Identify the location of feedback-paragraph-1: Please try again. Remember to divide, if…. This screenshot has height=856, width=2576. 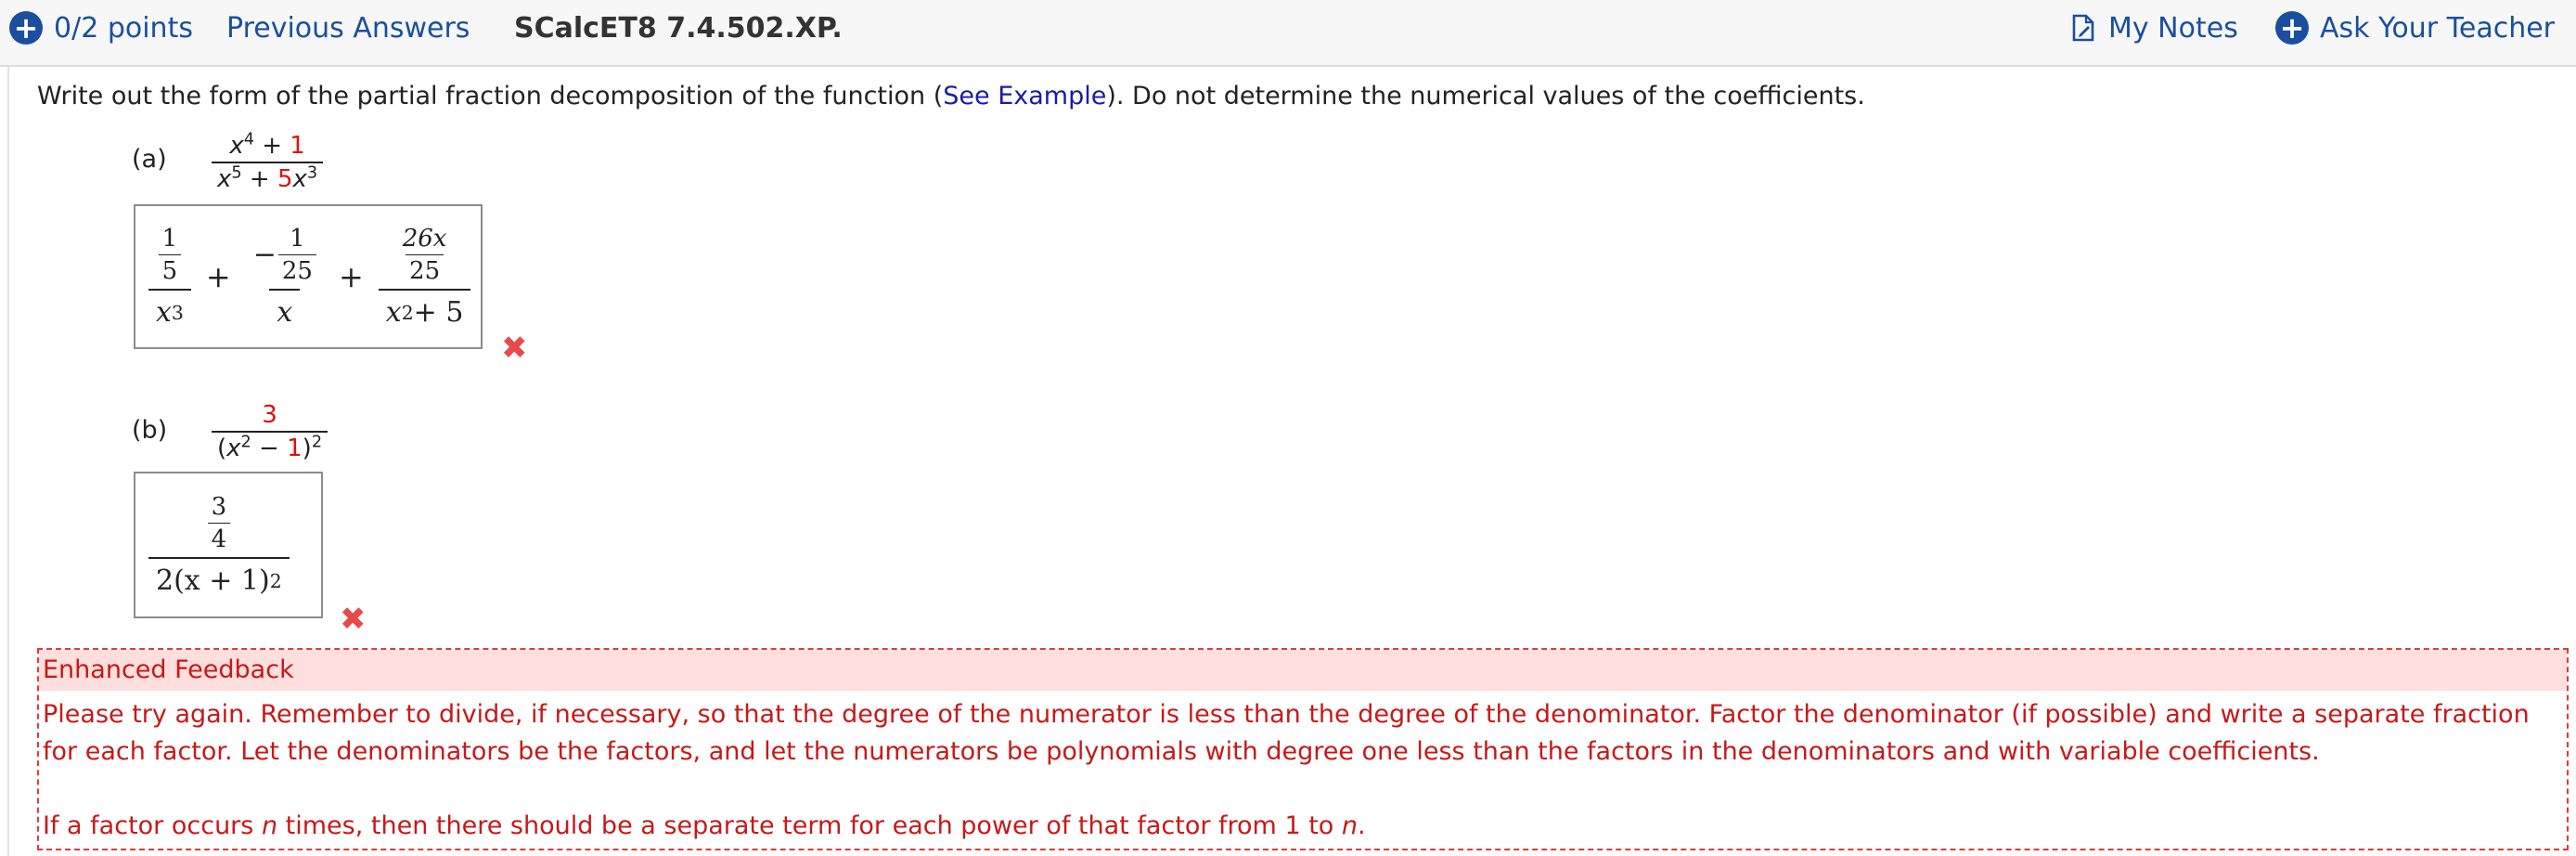
(1286, 733).